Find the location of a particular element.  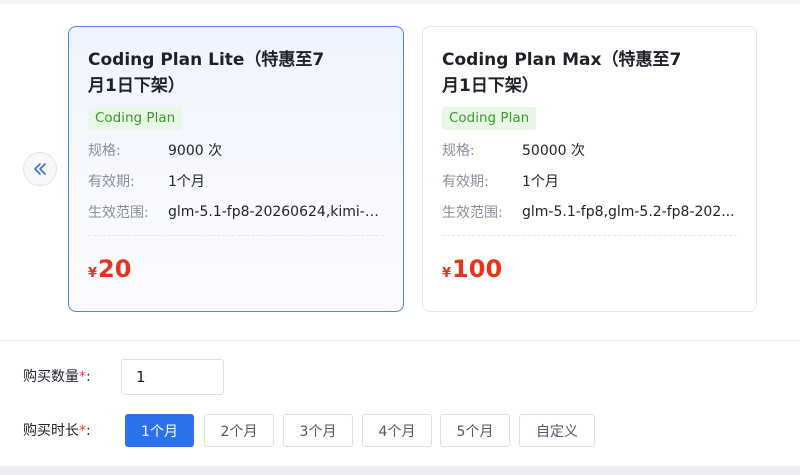

duration-option-5: 5个月 is located at coordinates (475, 430).